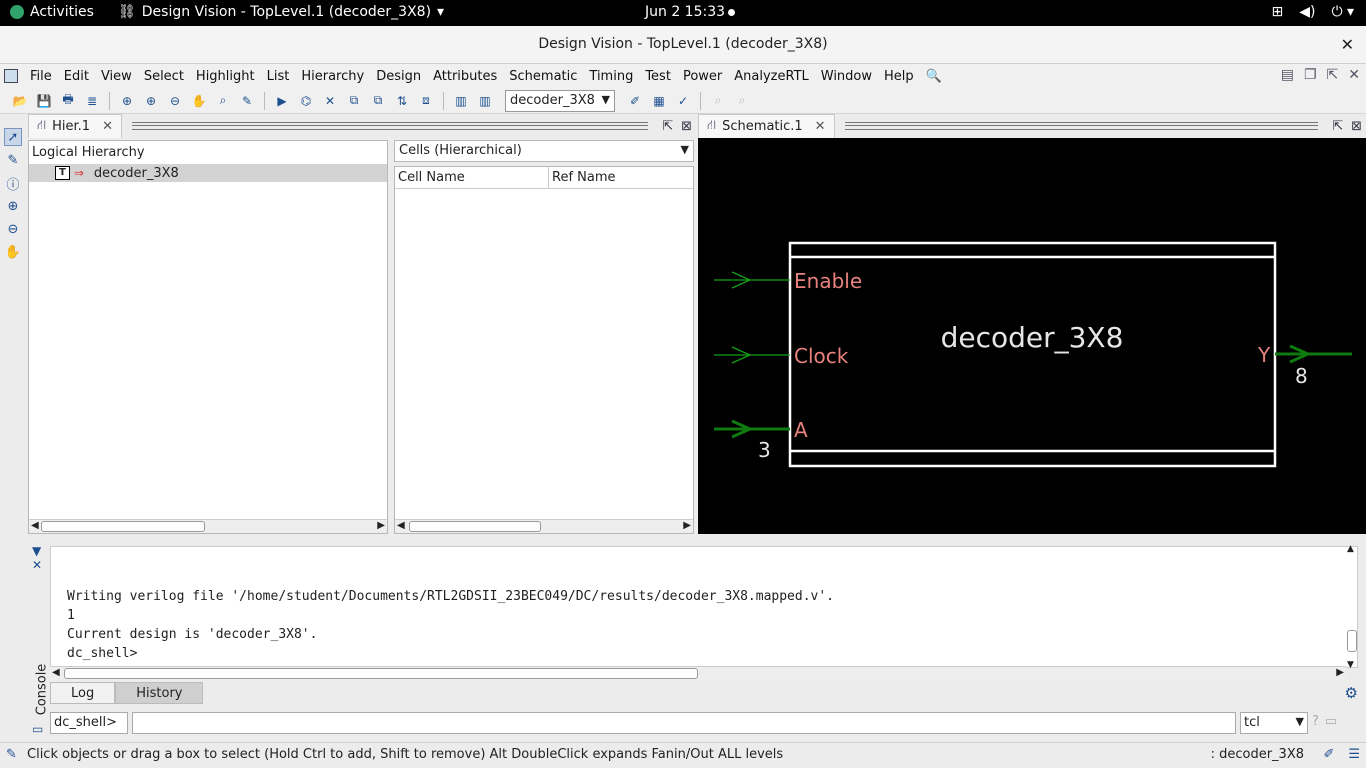 The image size is (1366, 768). I want to click on cells-view-select: Cells (Hierarchical) ▼, so click(544, 151).